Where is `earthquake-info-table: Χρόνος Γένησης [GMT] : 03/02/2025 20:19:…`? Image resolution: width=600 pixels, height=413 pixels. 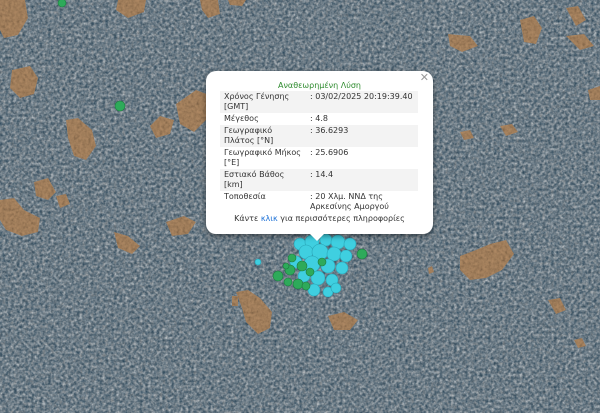
earthquake-info-table: Χρόνος Γένησης [GMT] : 03/02/2025 20:19:… is located at coordinates (319, 152).